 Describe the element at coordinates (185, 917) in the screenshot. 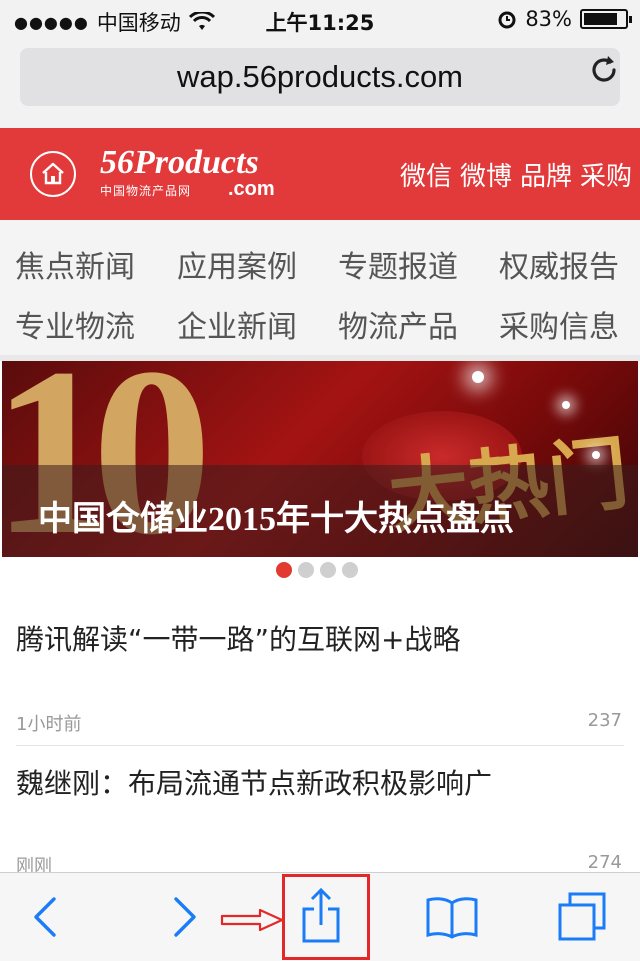

I see `forward-icon` at that location.